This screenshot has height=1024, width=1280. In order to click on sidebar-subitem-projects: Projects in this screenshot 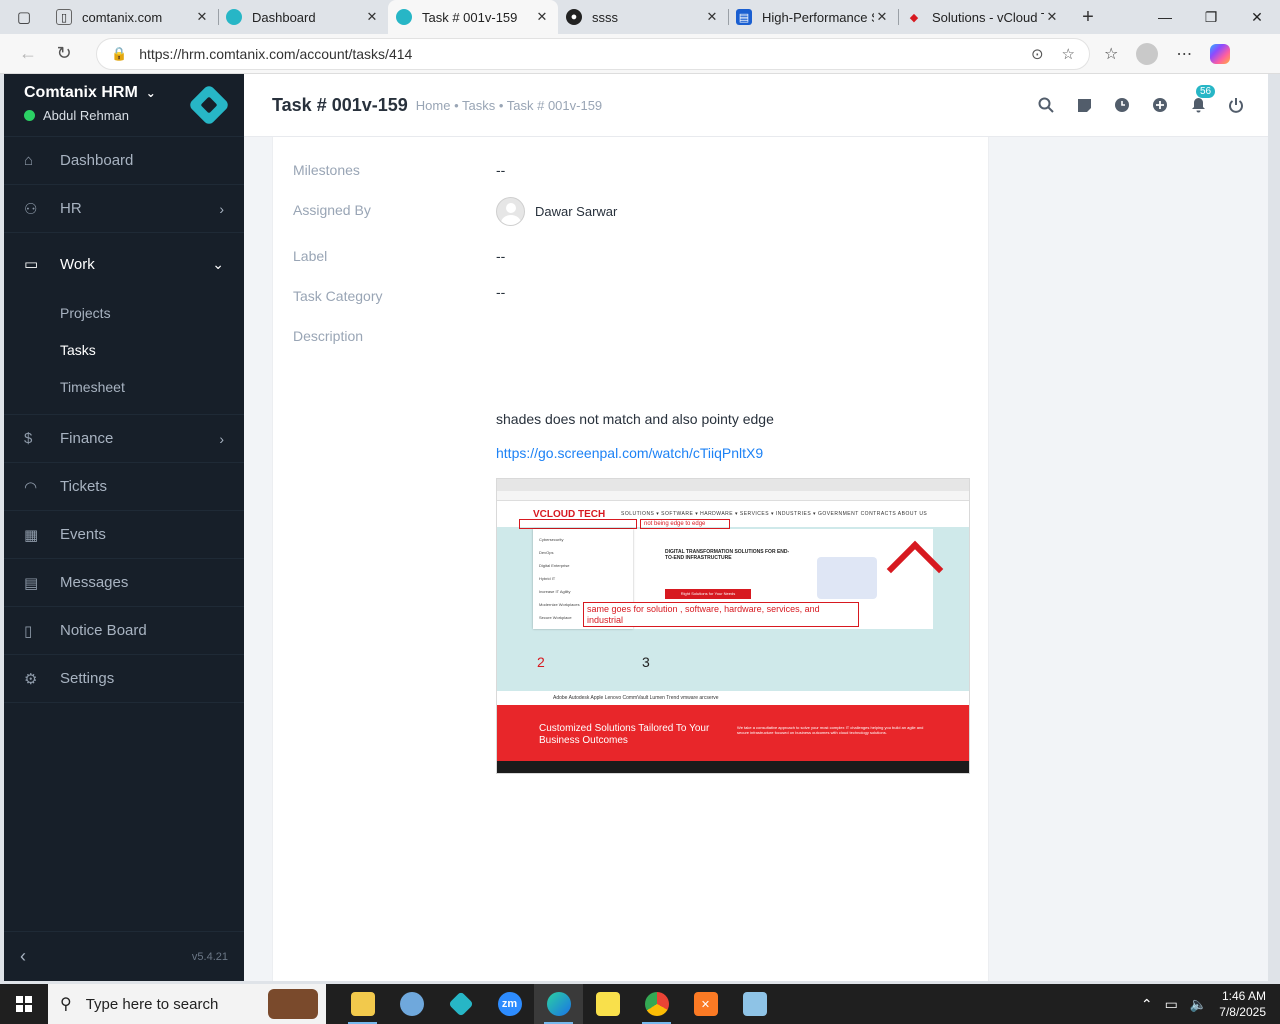, I will do `click(124, 313)`.